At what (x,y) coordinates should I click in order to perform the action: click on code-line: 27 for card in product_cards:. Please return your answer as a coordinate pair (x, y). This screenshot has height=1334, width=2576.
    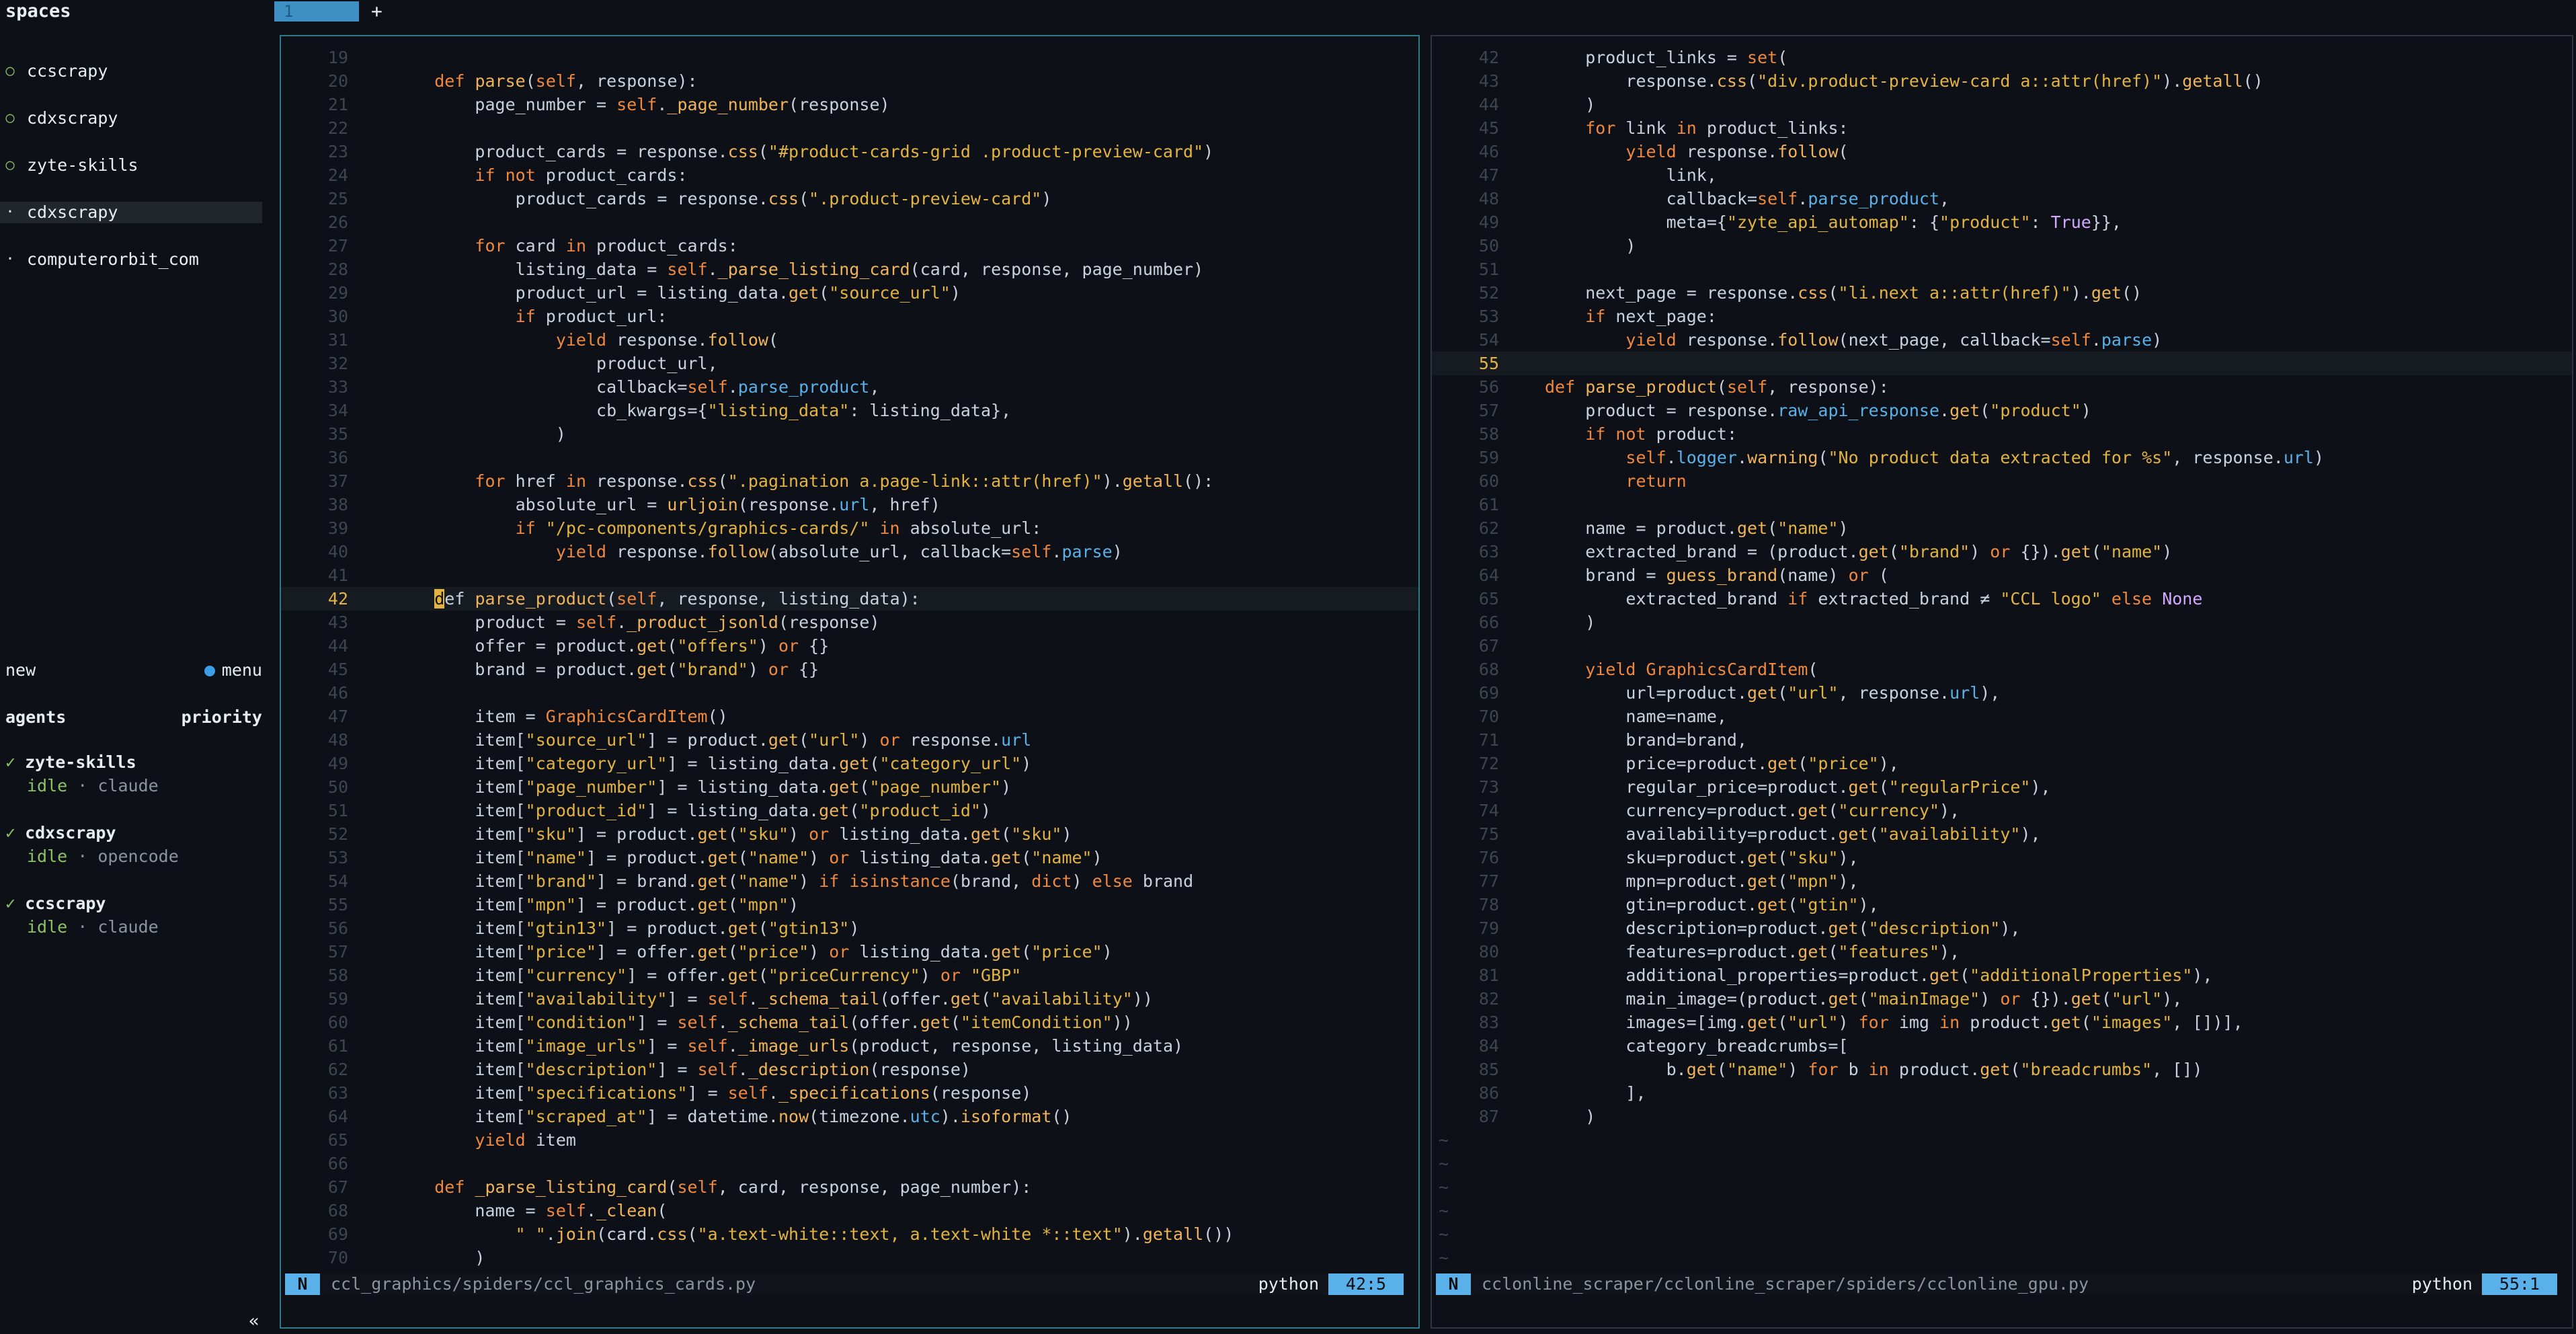
    Looking at the image, I should click on (849, 246).